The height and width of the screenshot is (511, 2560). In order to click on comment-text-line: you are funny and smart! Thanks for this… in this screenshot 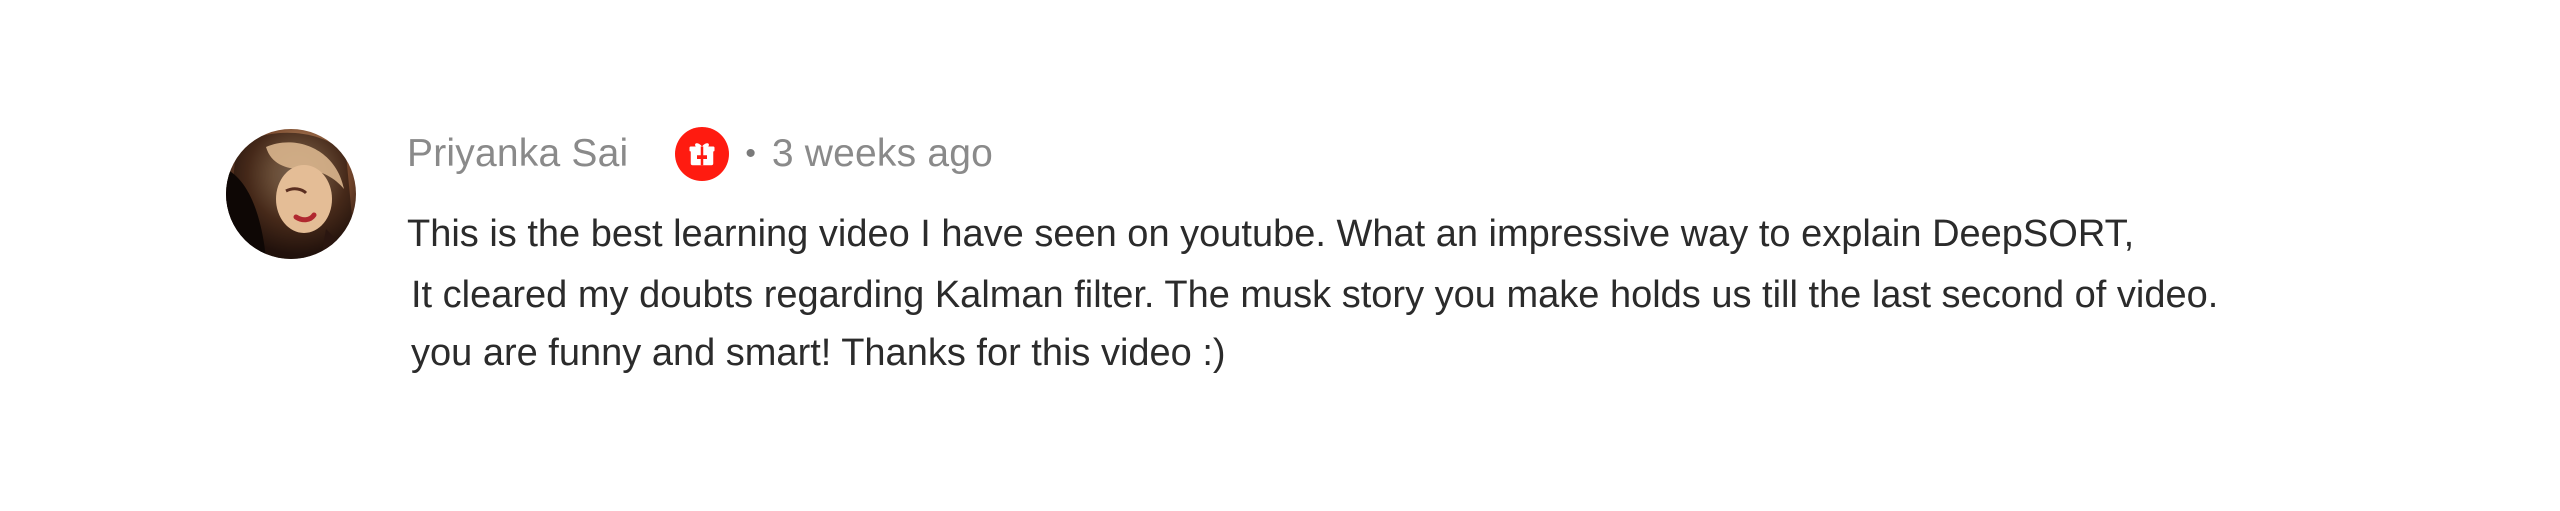, I will do `click(818, 353)`.